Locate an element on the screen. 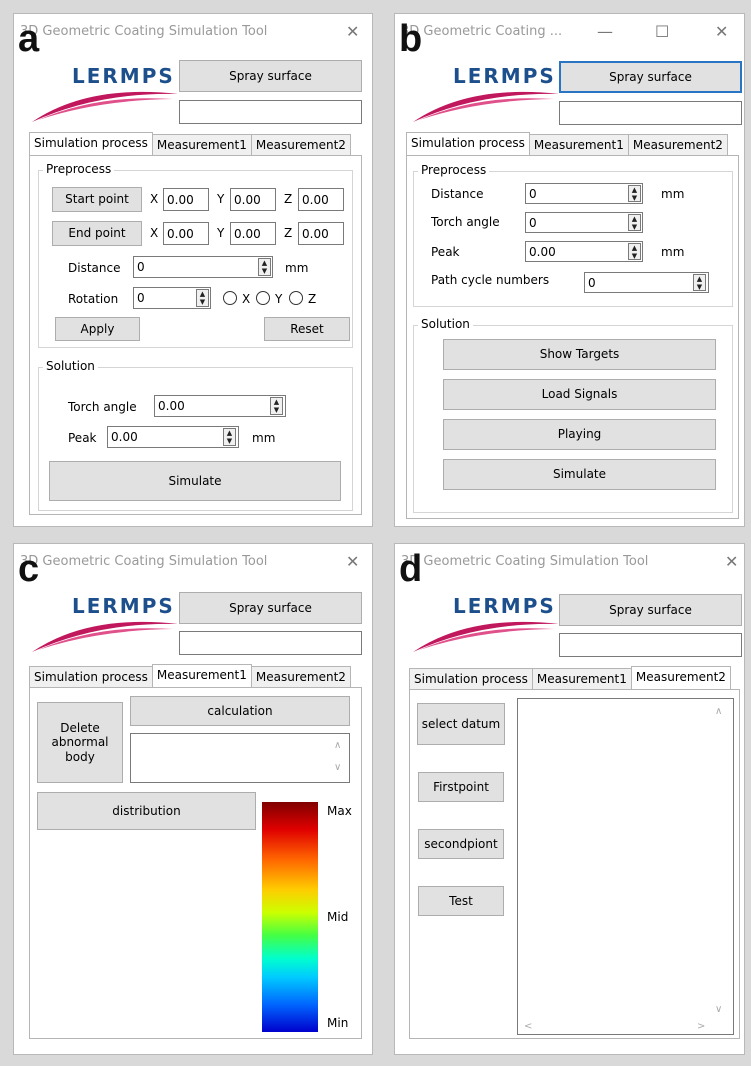 The width and height of the screenshot is (751, 1066). calculation-result-box is located at coordinates (240, 758).